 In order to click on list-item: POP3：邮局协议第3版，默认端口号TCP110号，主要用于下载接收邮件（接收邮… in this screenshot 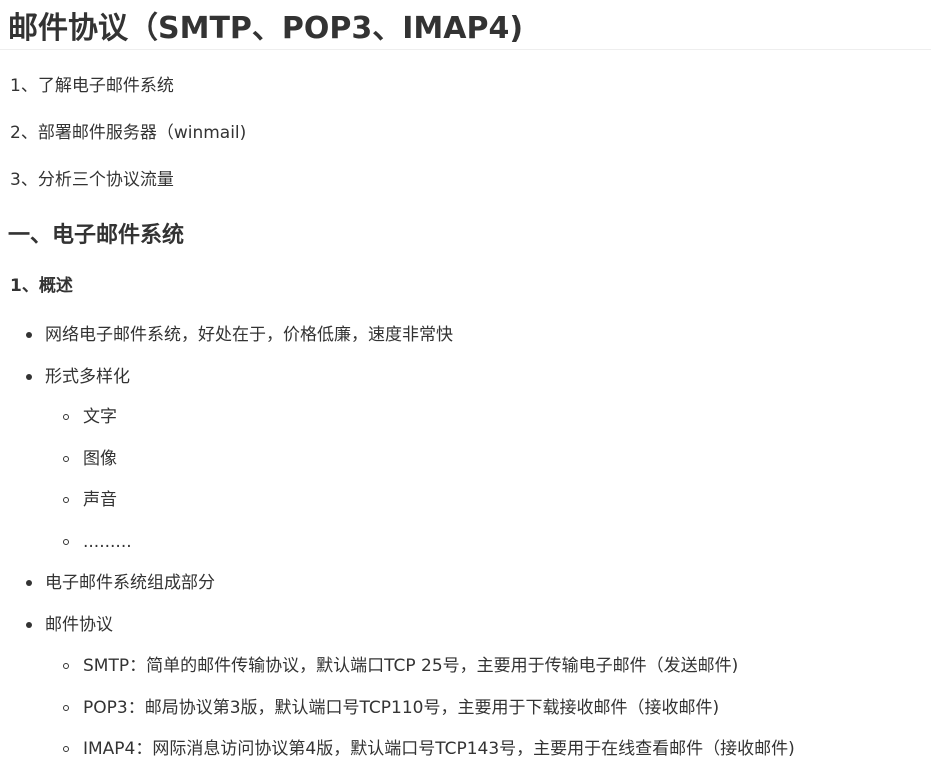, I will do `click(401, 708)`.